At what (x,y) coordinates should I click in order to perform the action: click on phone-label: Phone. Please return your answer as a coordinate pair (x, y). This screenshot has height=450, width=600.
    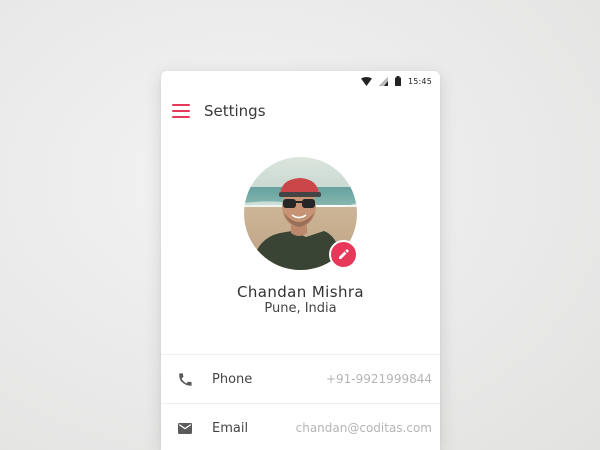
    Looking at the image, I should click on (232, 379).